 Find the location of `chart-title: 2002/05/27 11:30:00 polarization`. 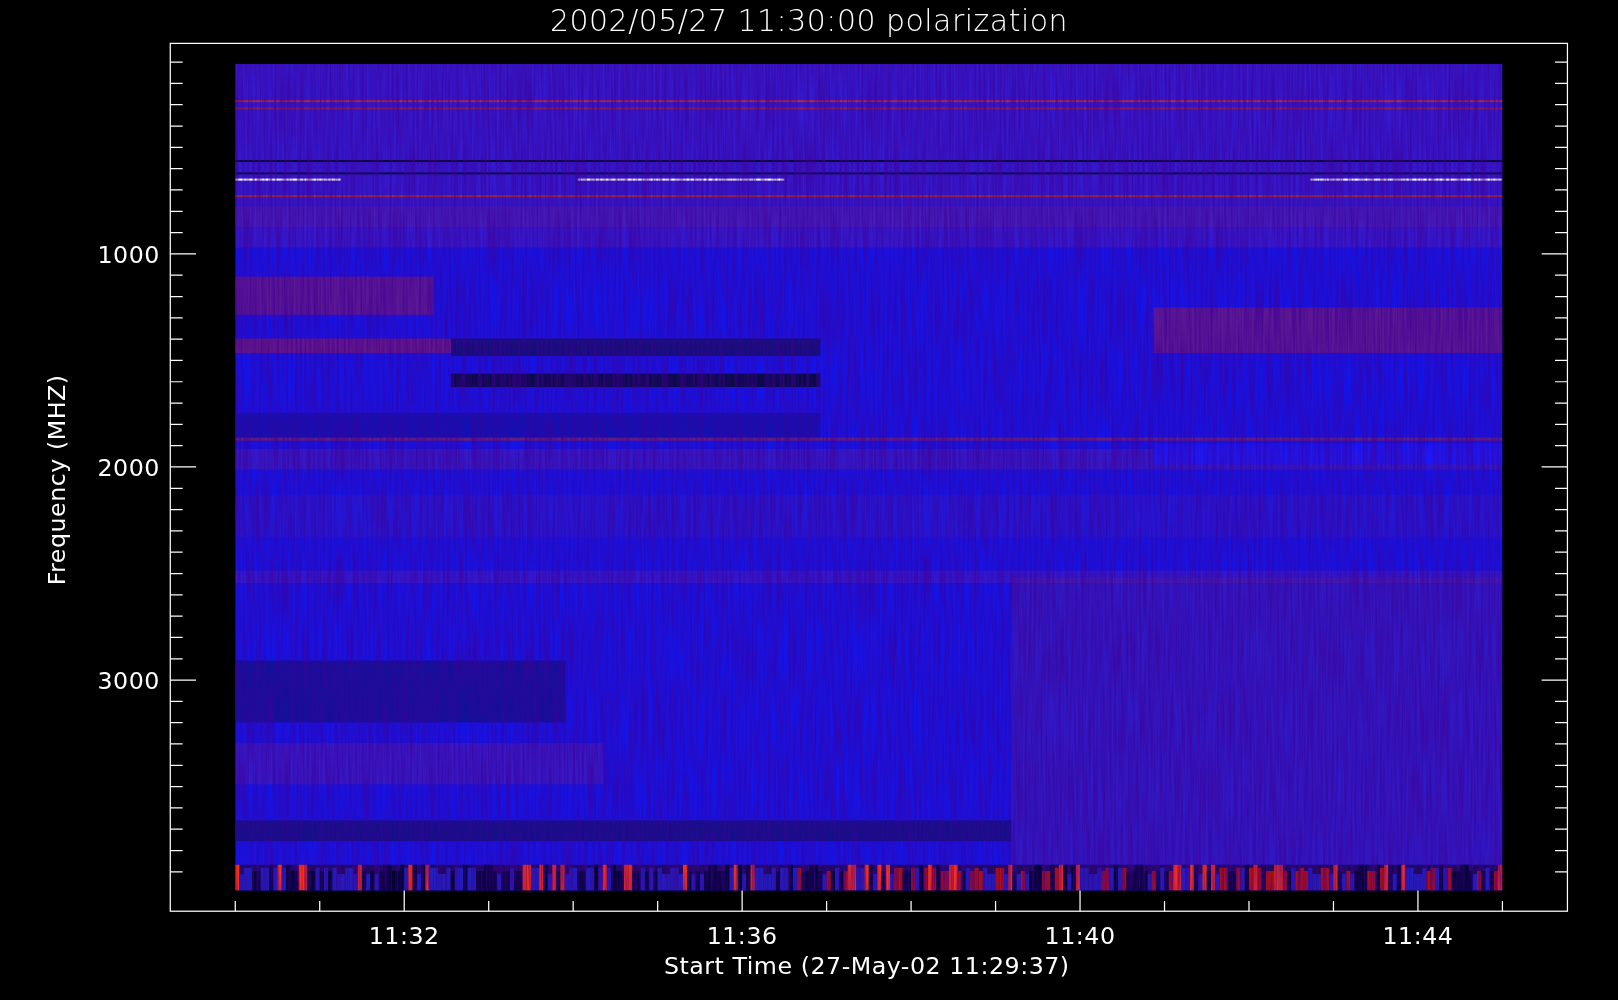

chart-title: 2002/05/27 11:30:00 polarization is located at coordinates (809, 20).